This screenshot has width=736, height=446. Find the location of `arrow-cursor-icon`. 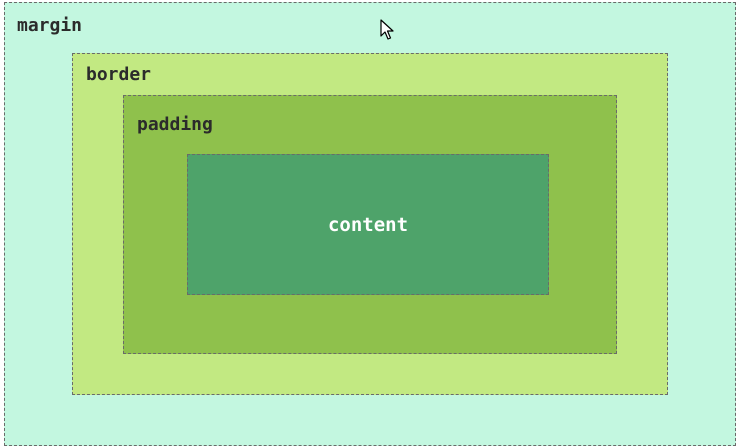

arrow-cursor-icon is located at coordinates (387, 29).